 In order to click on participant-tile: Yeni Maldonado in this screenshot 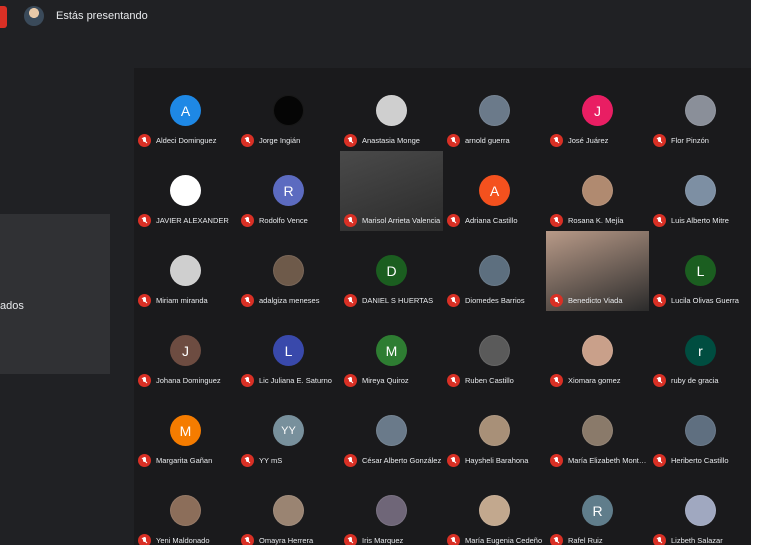, I will do `click(185, 508)`.